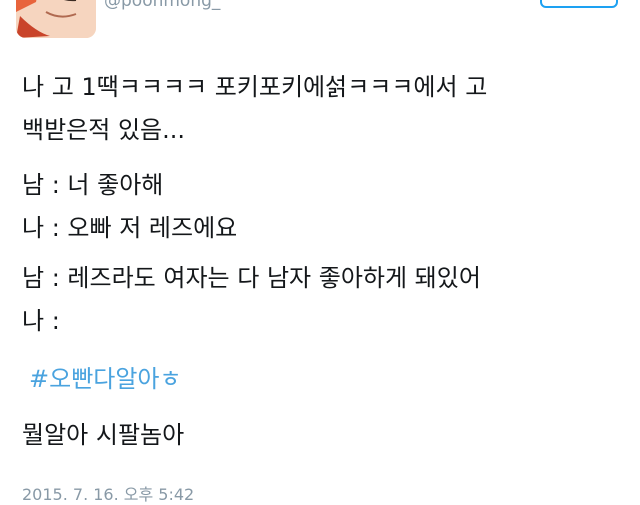 The width and height of the screenshot is (640, 505). Describe the element at coordinates (162, 5) in the screenshot. I see `user-handle: @poonmong_` at that location.